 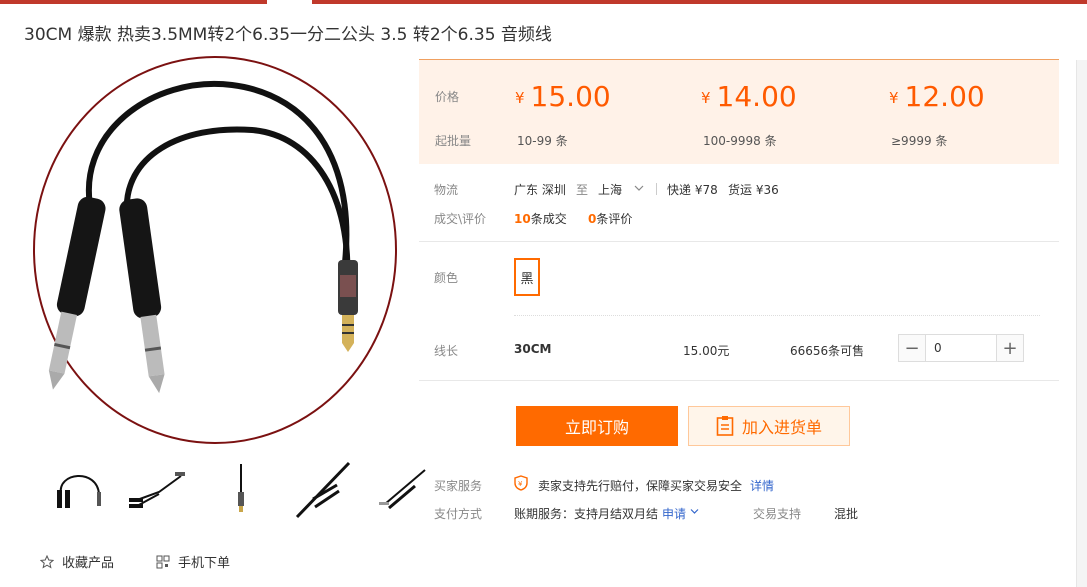 I want to click on deal-count: 10条成交, so click(x=540, y=219).